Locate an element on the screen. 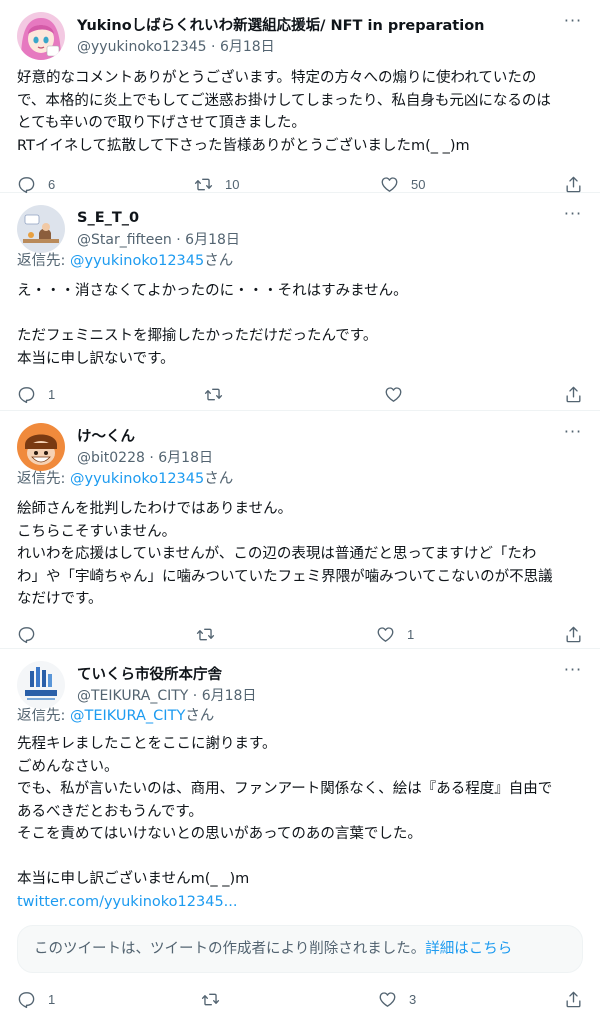 This screenshot has height=1009, width=600. author-meta: @bit0228 · 6月18日 is located at coordinates (145, 457).